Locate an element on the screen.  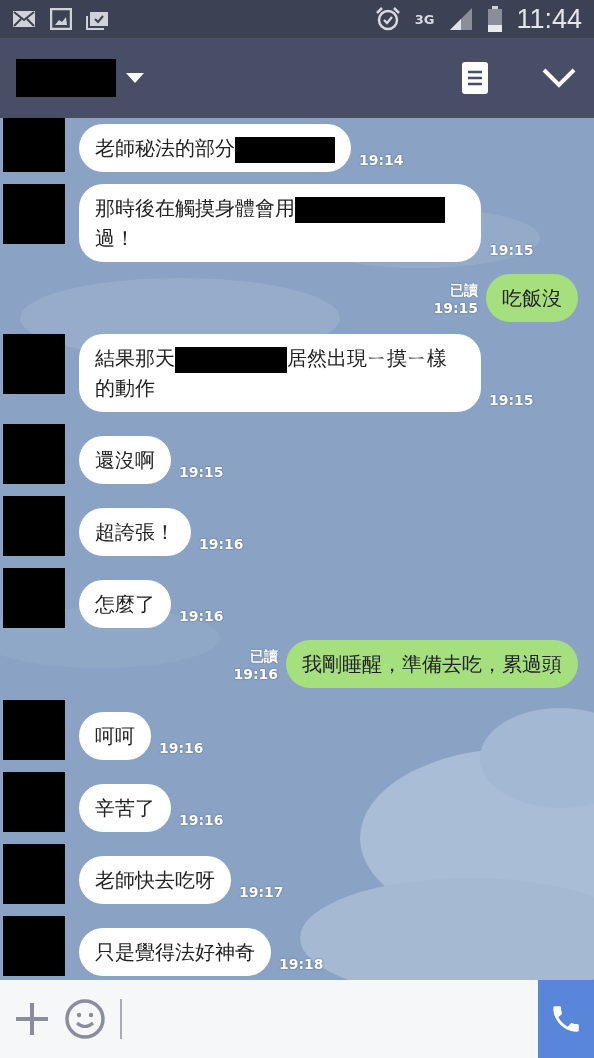
call-button is located at coordinates (566, 1019).